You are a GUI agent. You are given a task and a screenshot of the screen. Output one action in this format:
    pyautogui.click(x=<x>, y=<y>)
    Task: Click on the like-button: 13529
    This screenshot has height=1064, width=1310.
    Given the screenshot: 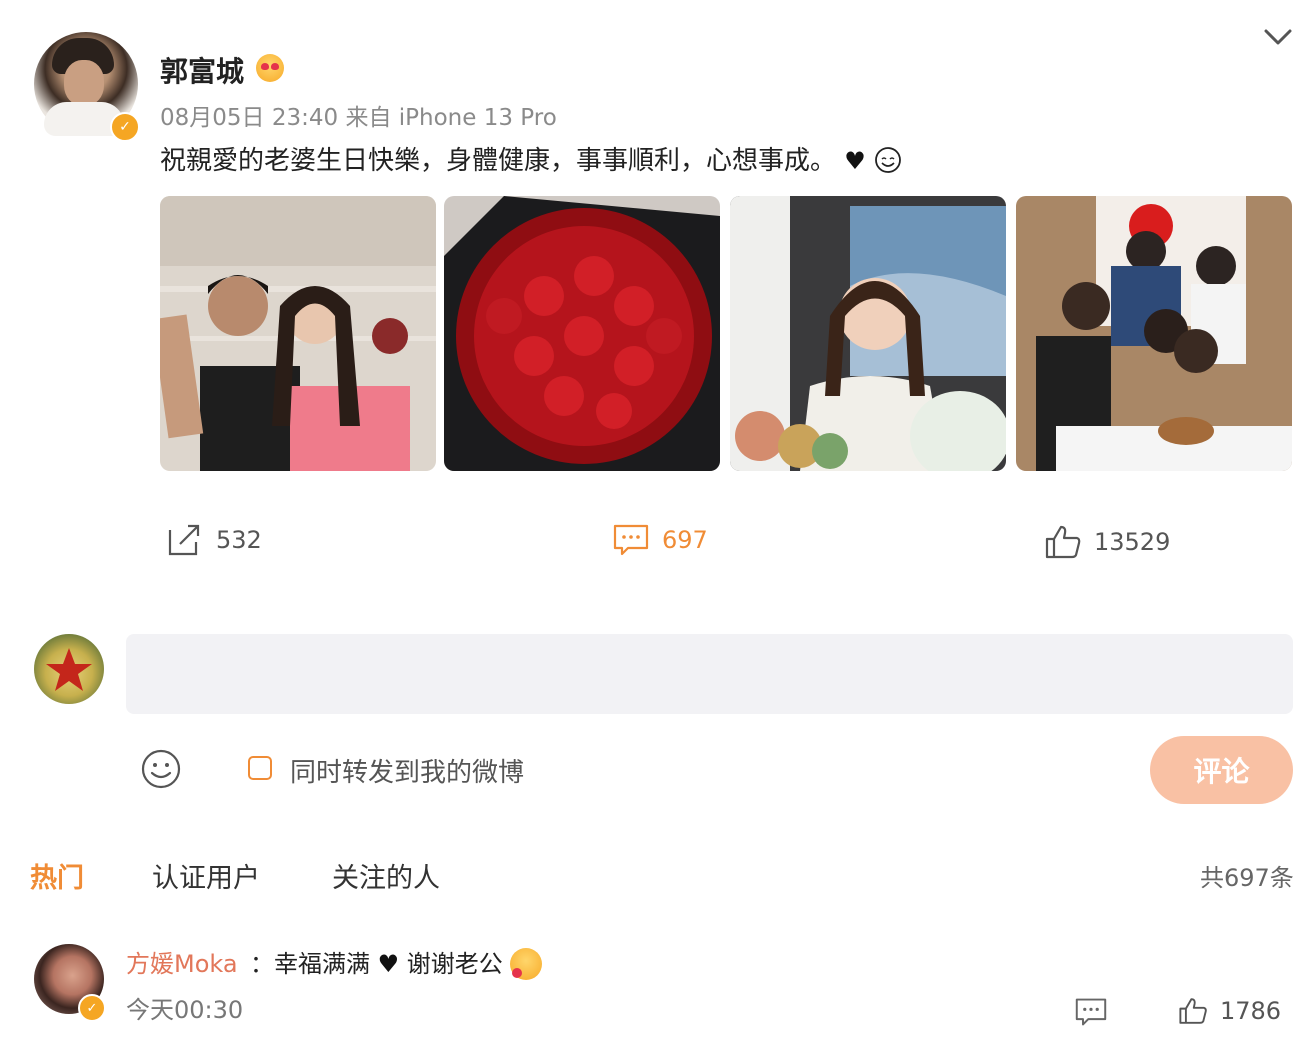 What is the action you would take?
    pyautogui.click(x=1107, y=542)
    